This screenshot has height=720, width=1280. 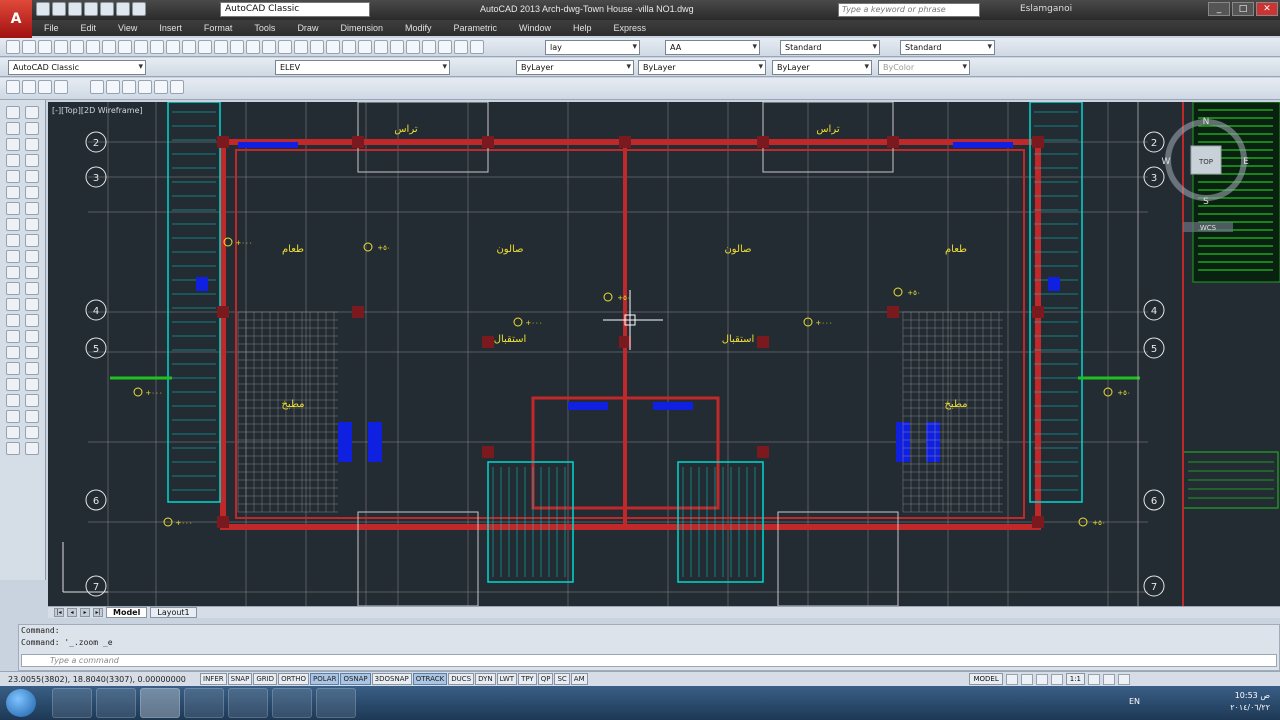 What do you see at coordinates (240, 679) in the screenshot?
I see `toggle-snap: SNAP` at bounding box center [240, 679].